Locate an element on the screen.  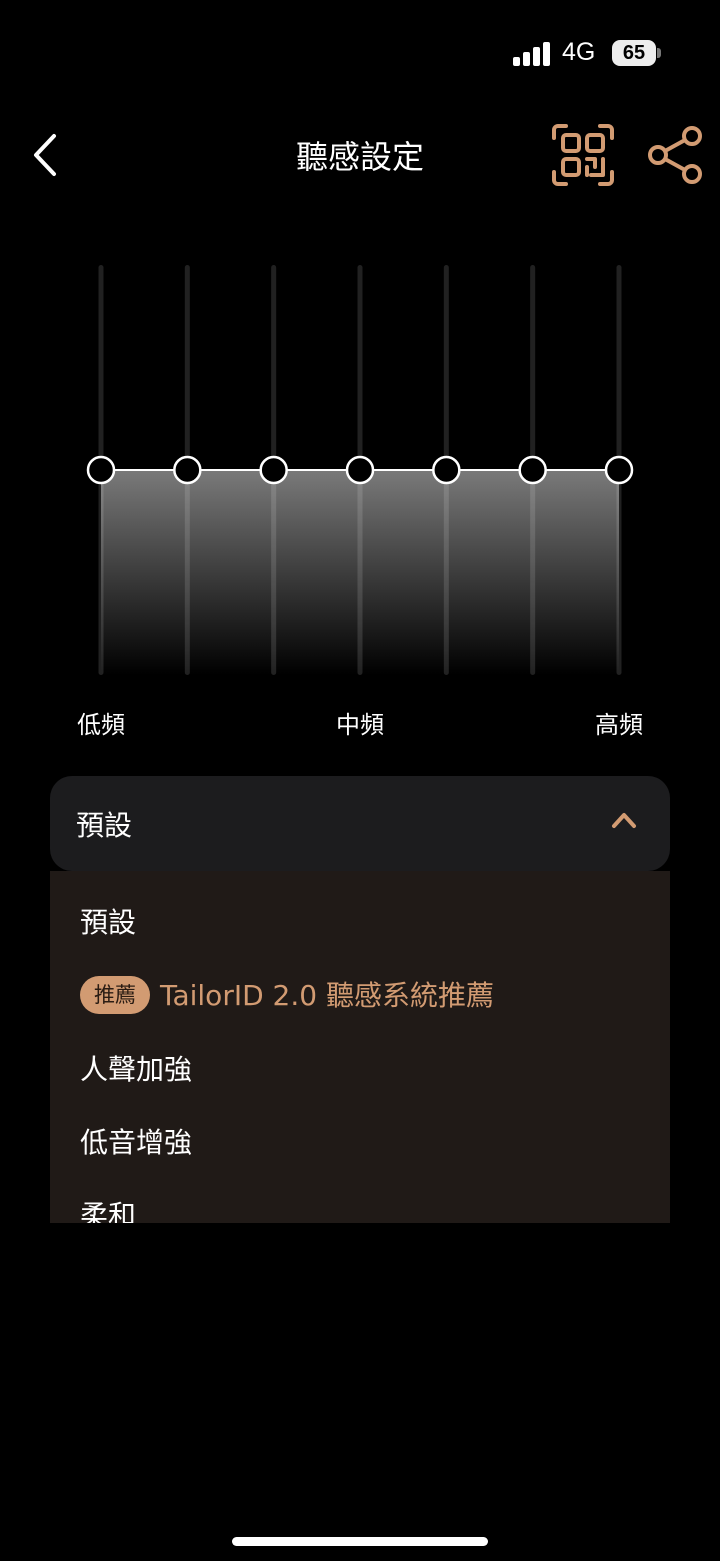
preset-option-label: 預設 is located at coordinates (108, 922).